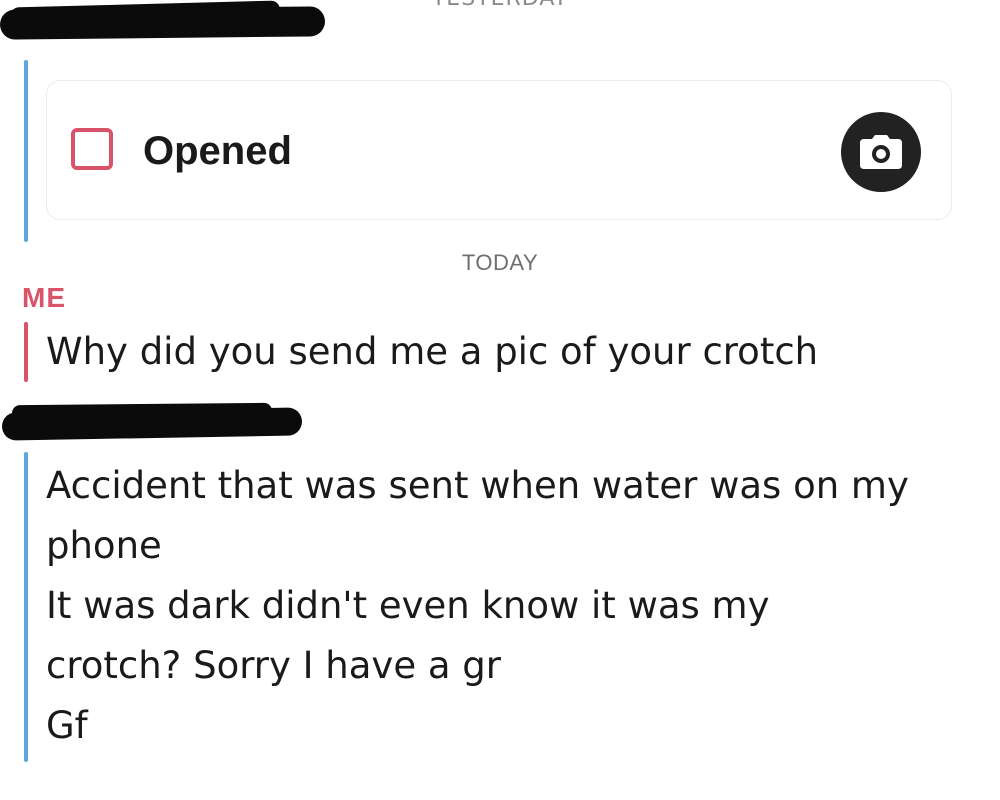 The image size is (1000, 800). Describe the element at coordinates (142, 412) in the screenshot. I see `redacted-sender-name-overlay` at that location.